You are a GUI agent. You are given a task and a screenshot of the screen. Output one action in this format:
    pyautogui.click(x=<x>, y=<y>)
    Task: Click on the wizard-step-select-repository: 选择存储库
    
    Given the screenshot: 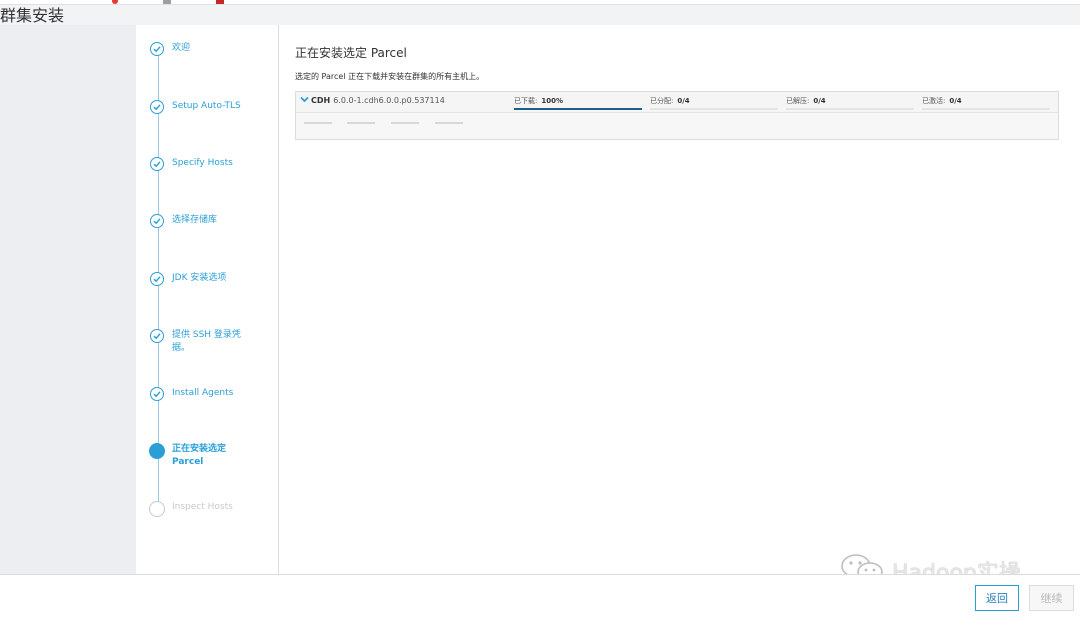 What is the action you would take?
    pyautogui.click(x=200, y=221)
    